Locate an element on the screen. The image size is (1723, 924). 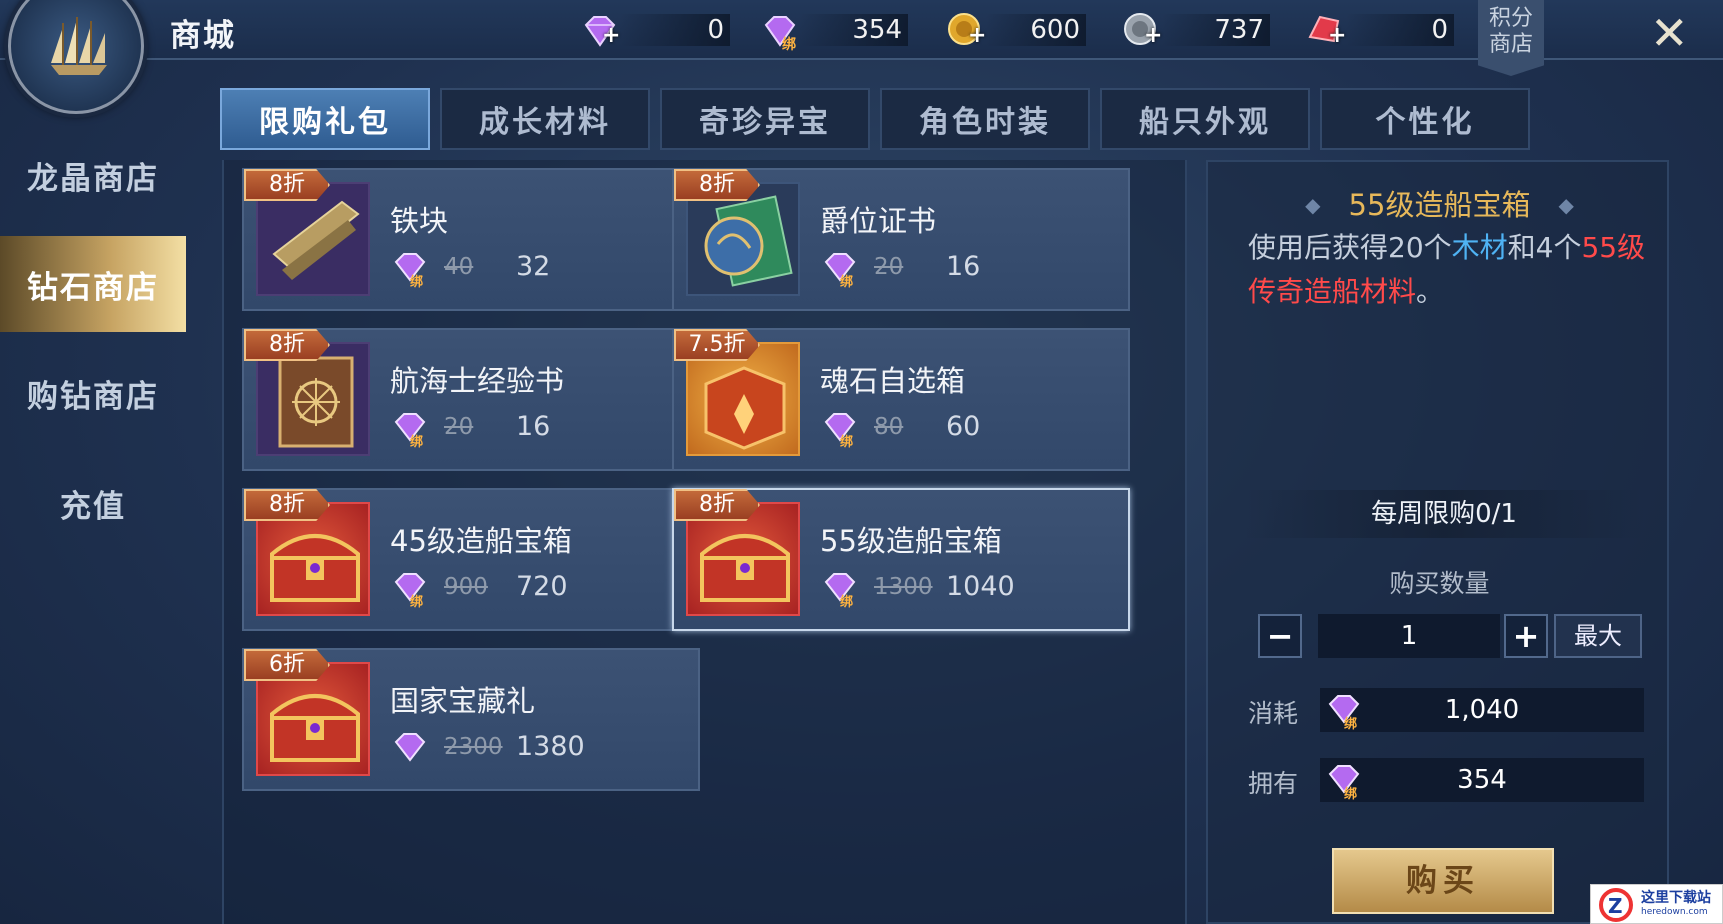
shop-item-card-selected: 8折 55级造船宝箱 绑 1300 1040 is located at coordinates (901, 559).